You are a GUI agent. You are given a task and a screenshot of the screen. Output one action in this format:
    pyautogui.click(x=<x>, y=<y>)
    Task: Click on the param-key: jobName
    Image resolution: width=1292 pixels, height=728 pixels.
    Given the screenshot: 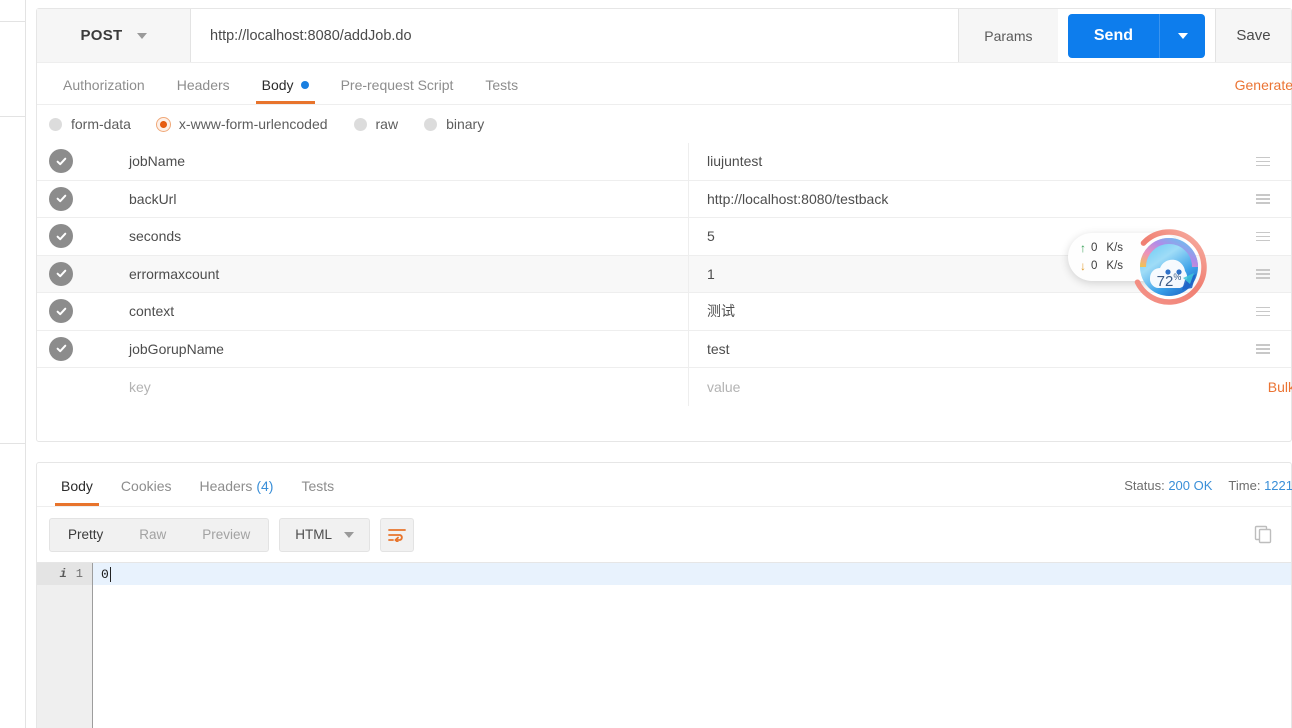 What is the action you would take?
    pyautogui.click(x=387, y=161)
    